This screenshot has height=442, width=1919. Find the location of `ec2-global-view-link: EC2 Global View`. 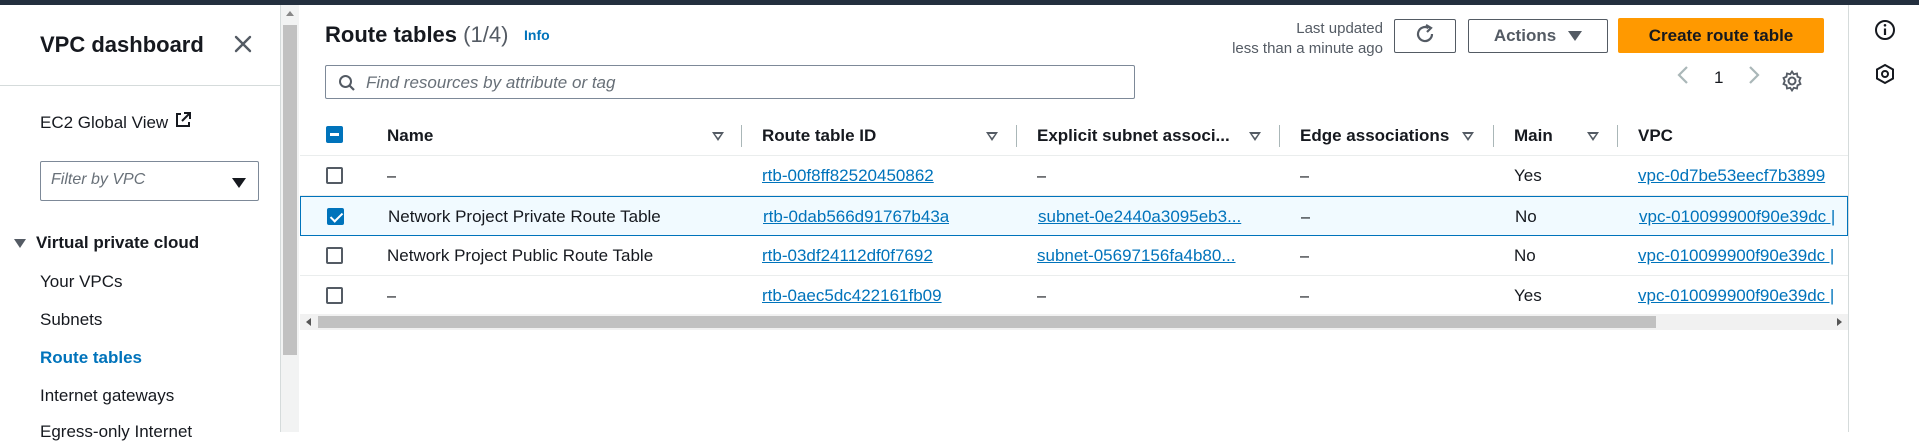

ec2-global-view-link: EC2 Global View is located at coordinates (116, 122).